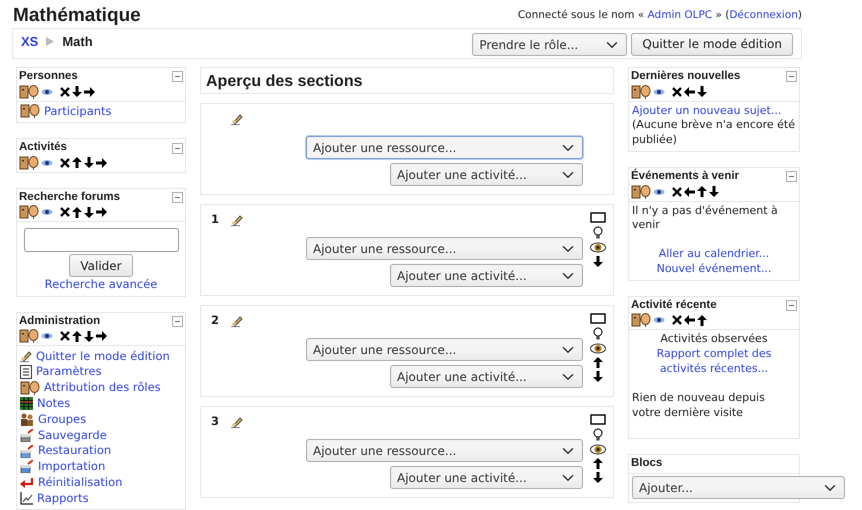  What do you see at coordinates (101, 285) in the screenshot?
I see `block-link: Recherche avancée` at bounding box center [101, 285].